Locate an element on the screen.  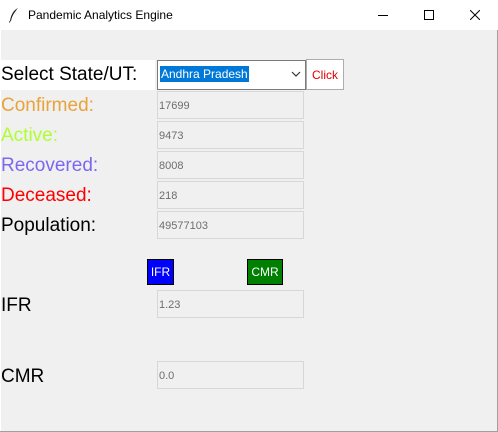
maximize-icon is located at coordinates (429, 15).